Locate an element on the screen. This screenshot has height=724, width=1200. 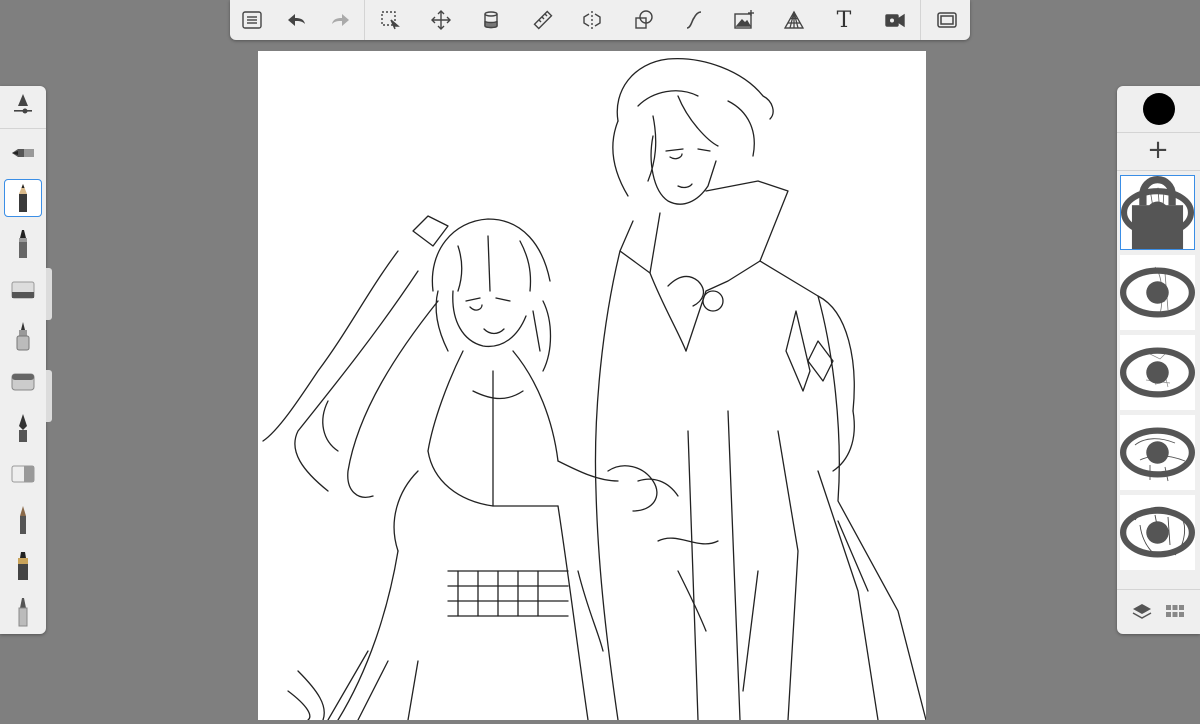
fine-liner-icon is located at coordinates (23, 520).